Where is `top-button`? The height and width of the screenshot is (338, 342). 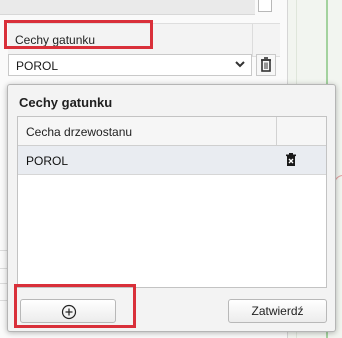 top-button is located at coordinates (265, 6).